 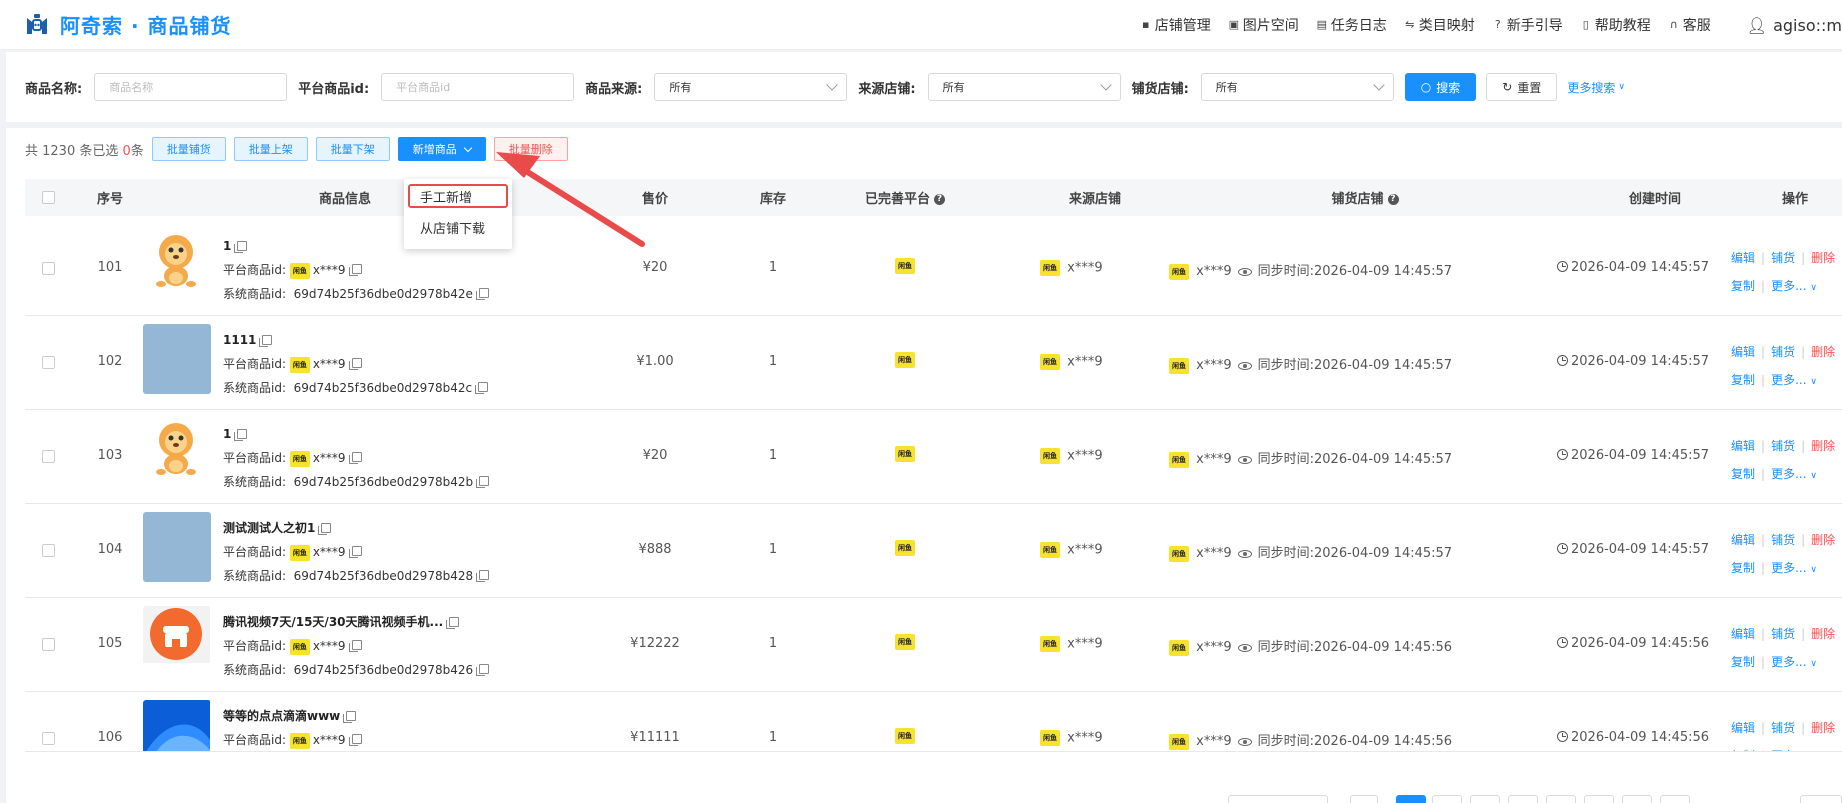 I want to click on nav-image-space: ▣ 图片空间, so click(x=1263, y=25).